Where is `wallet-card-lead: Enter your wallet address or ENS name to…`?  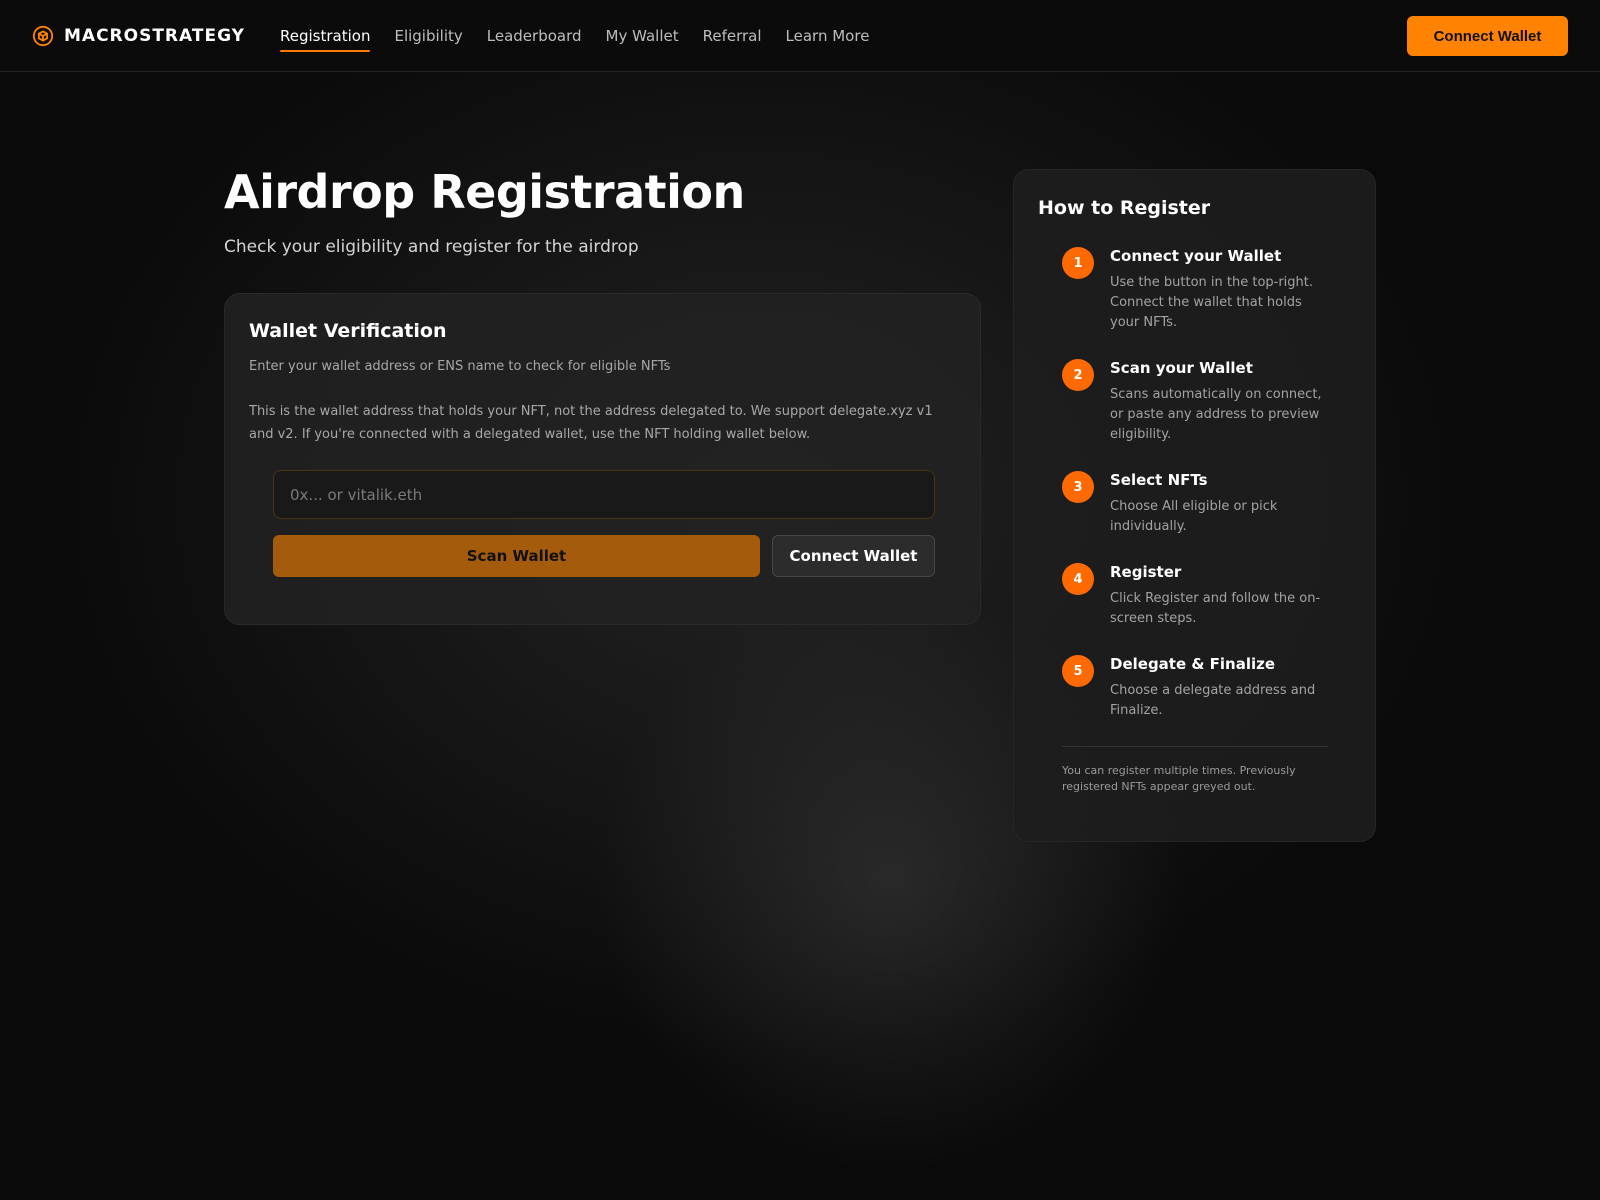 wallet-card-lead: Enter your wallet address or ENS name to… is located at coordinates (460, 366).